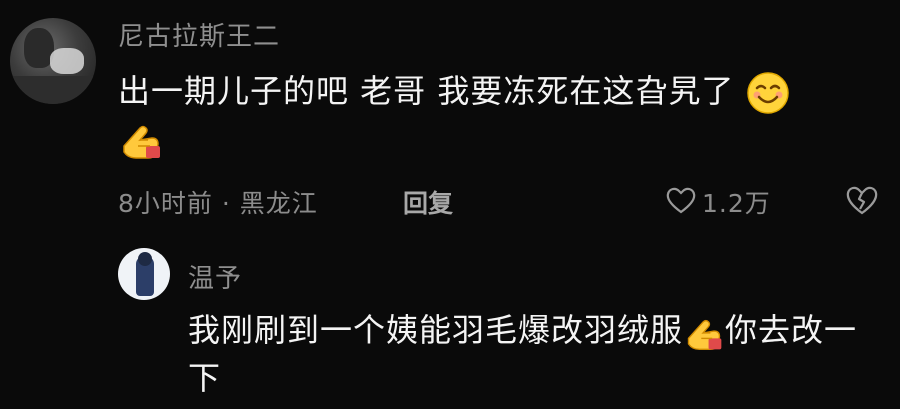 The image size is (900, 409). Describe the element at coordinates (736, 203) in the screenshot. I see `like-count: 1.2万` at that location.